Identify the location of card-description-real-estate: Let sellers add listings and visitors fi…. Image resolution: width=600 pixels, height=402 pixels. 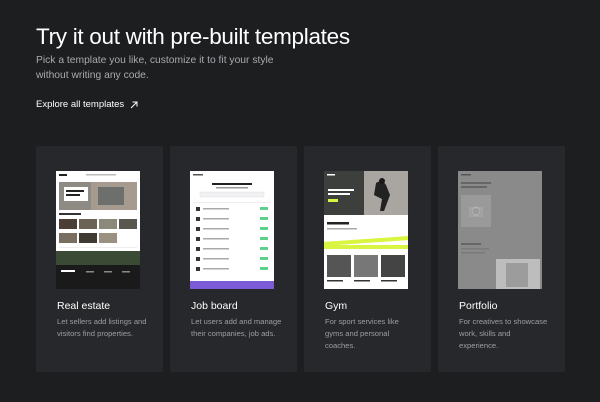
(102, 327).